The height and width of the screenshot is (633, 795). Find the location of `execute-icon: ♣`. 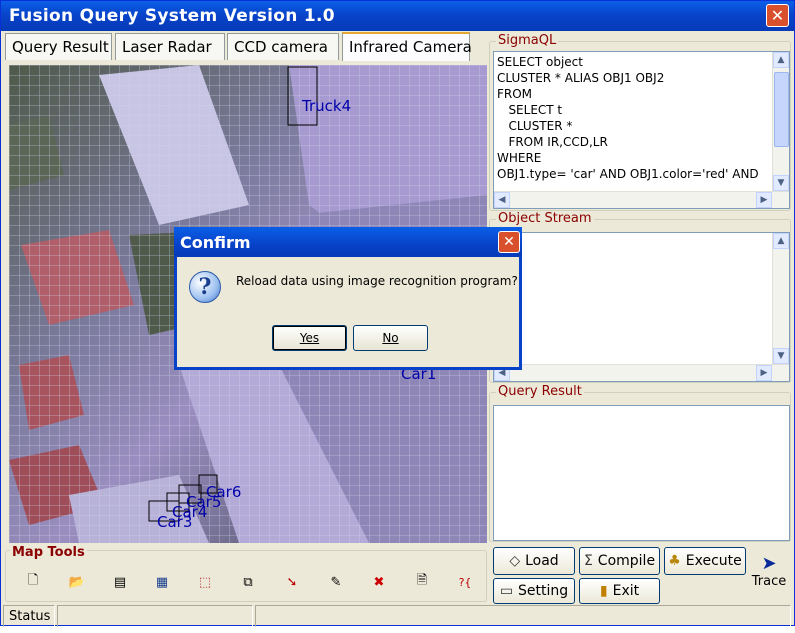

execute-icon: ♣ is located at coordinates (674, 561).